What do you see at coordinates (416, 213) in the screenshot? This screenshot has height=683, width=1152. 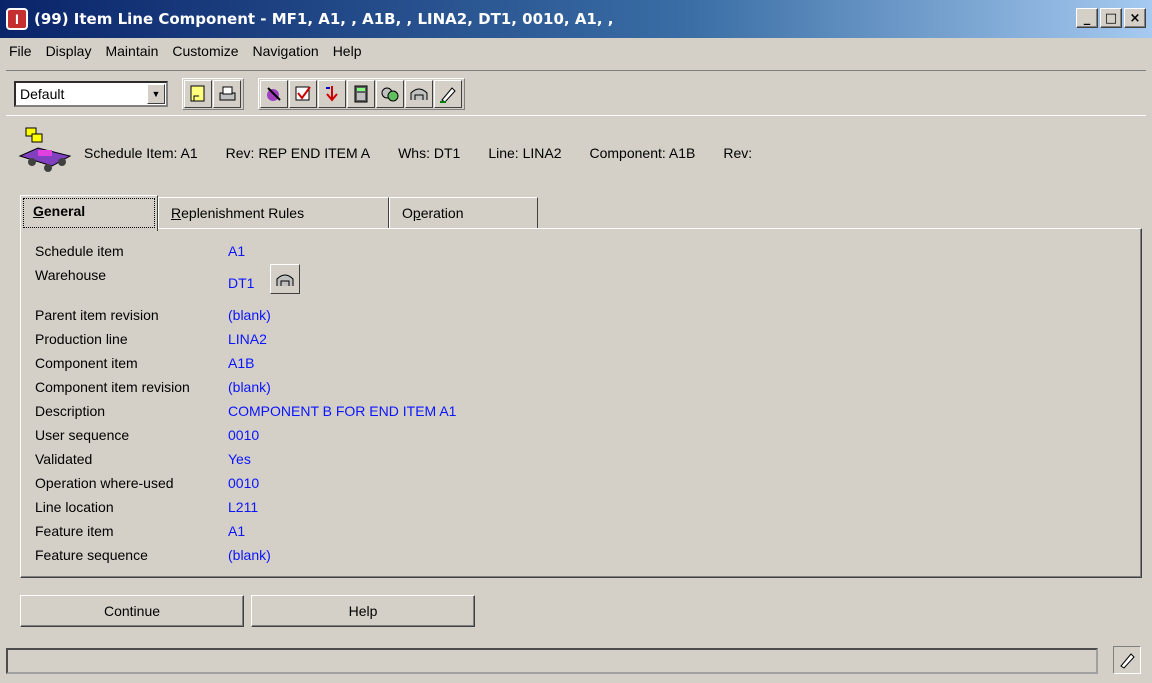 I see `tab-operation-mnemonic: p` at bounding box center [416, 213].